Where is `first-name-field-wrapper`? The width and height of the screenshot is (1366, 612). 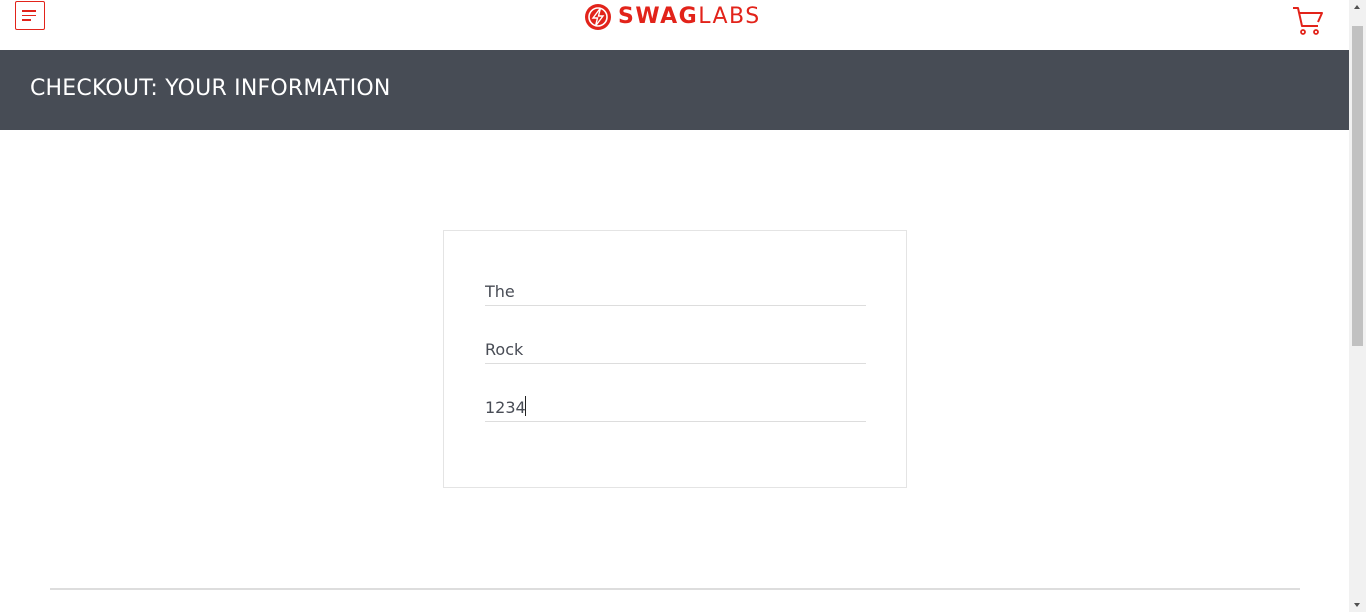
first-name-field-wrapper is located at coordinates (675, 286).